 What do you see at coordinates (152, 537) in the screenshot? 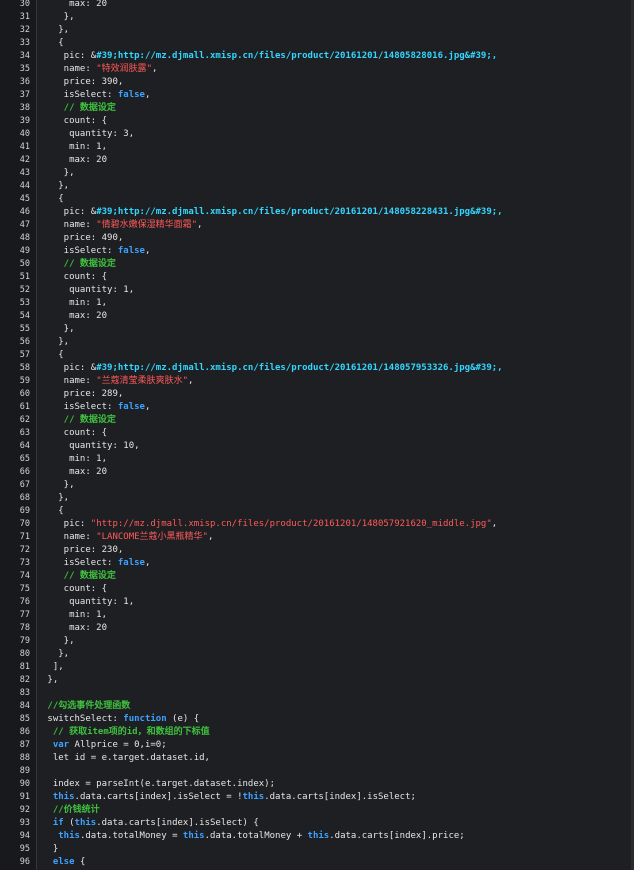
I see `code-token: "LANCOME兰蔻小黑瓶精华"` at bounding box center [152, 537].